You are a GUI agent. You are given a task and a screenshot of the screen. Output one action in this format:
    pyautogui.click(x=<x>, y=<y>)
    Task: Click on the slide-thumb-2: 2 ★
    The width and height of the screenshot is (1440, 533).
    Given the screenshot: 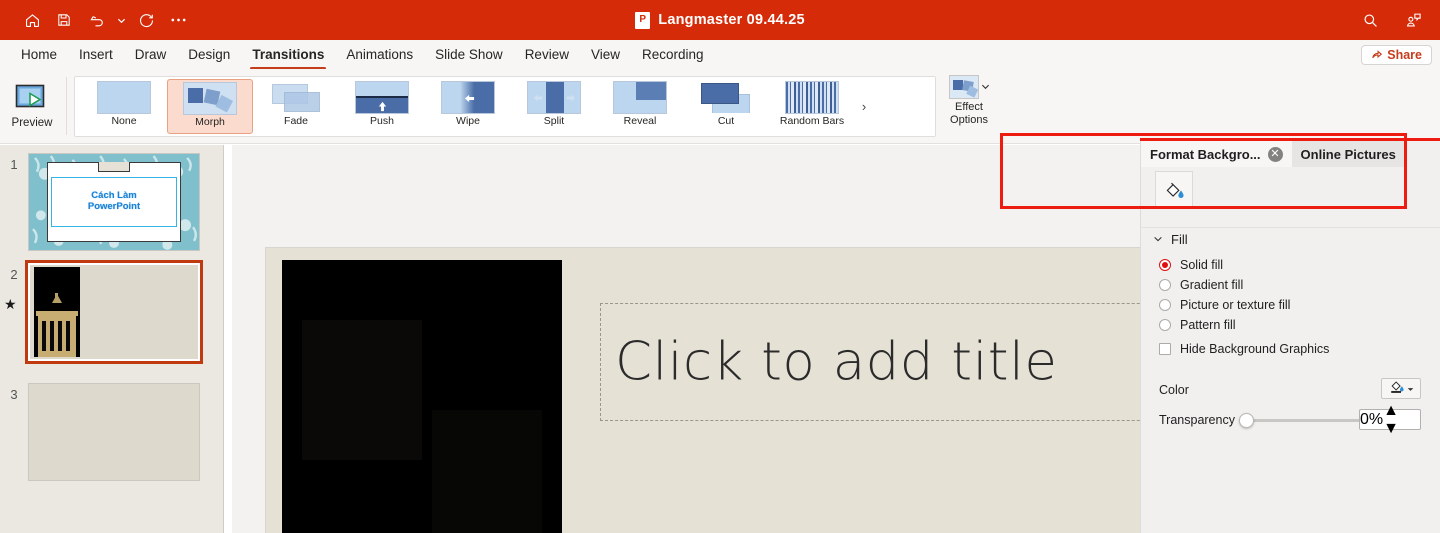 What is the action you would take?
    pyautogui.click(x=112, y=312)
    